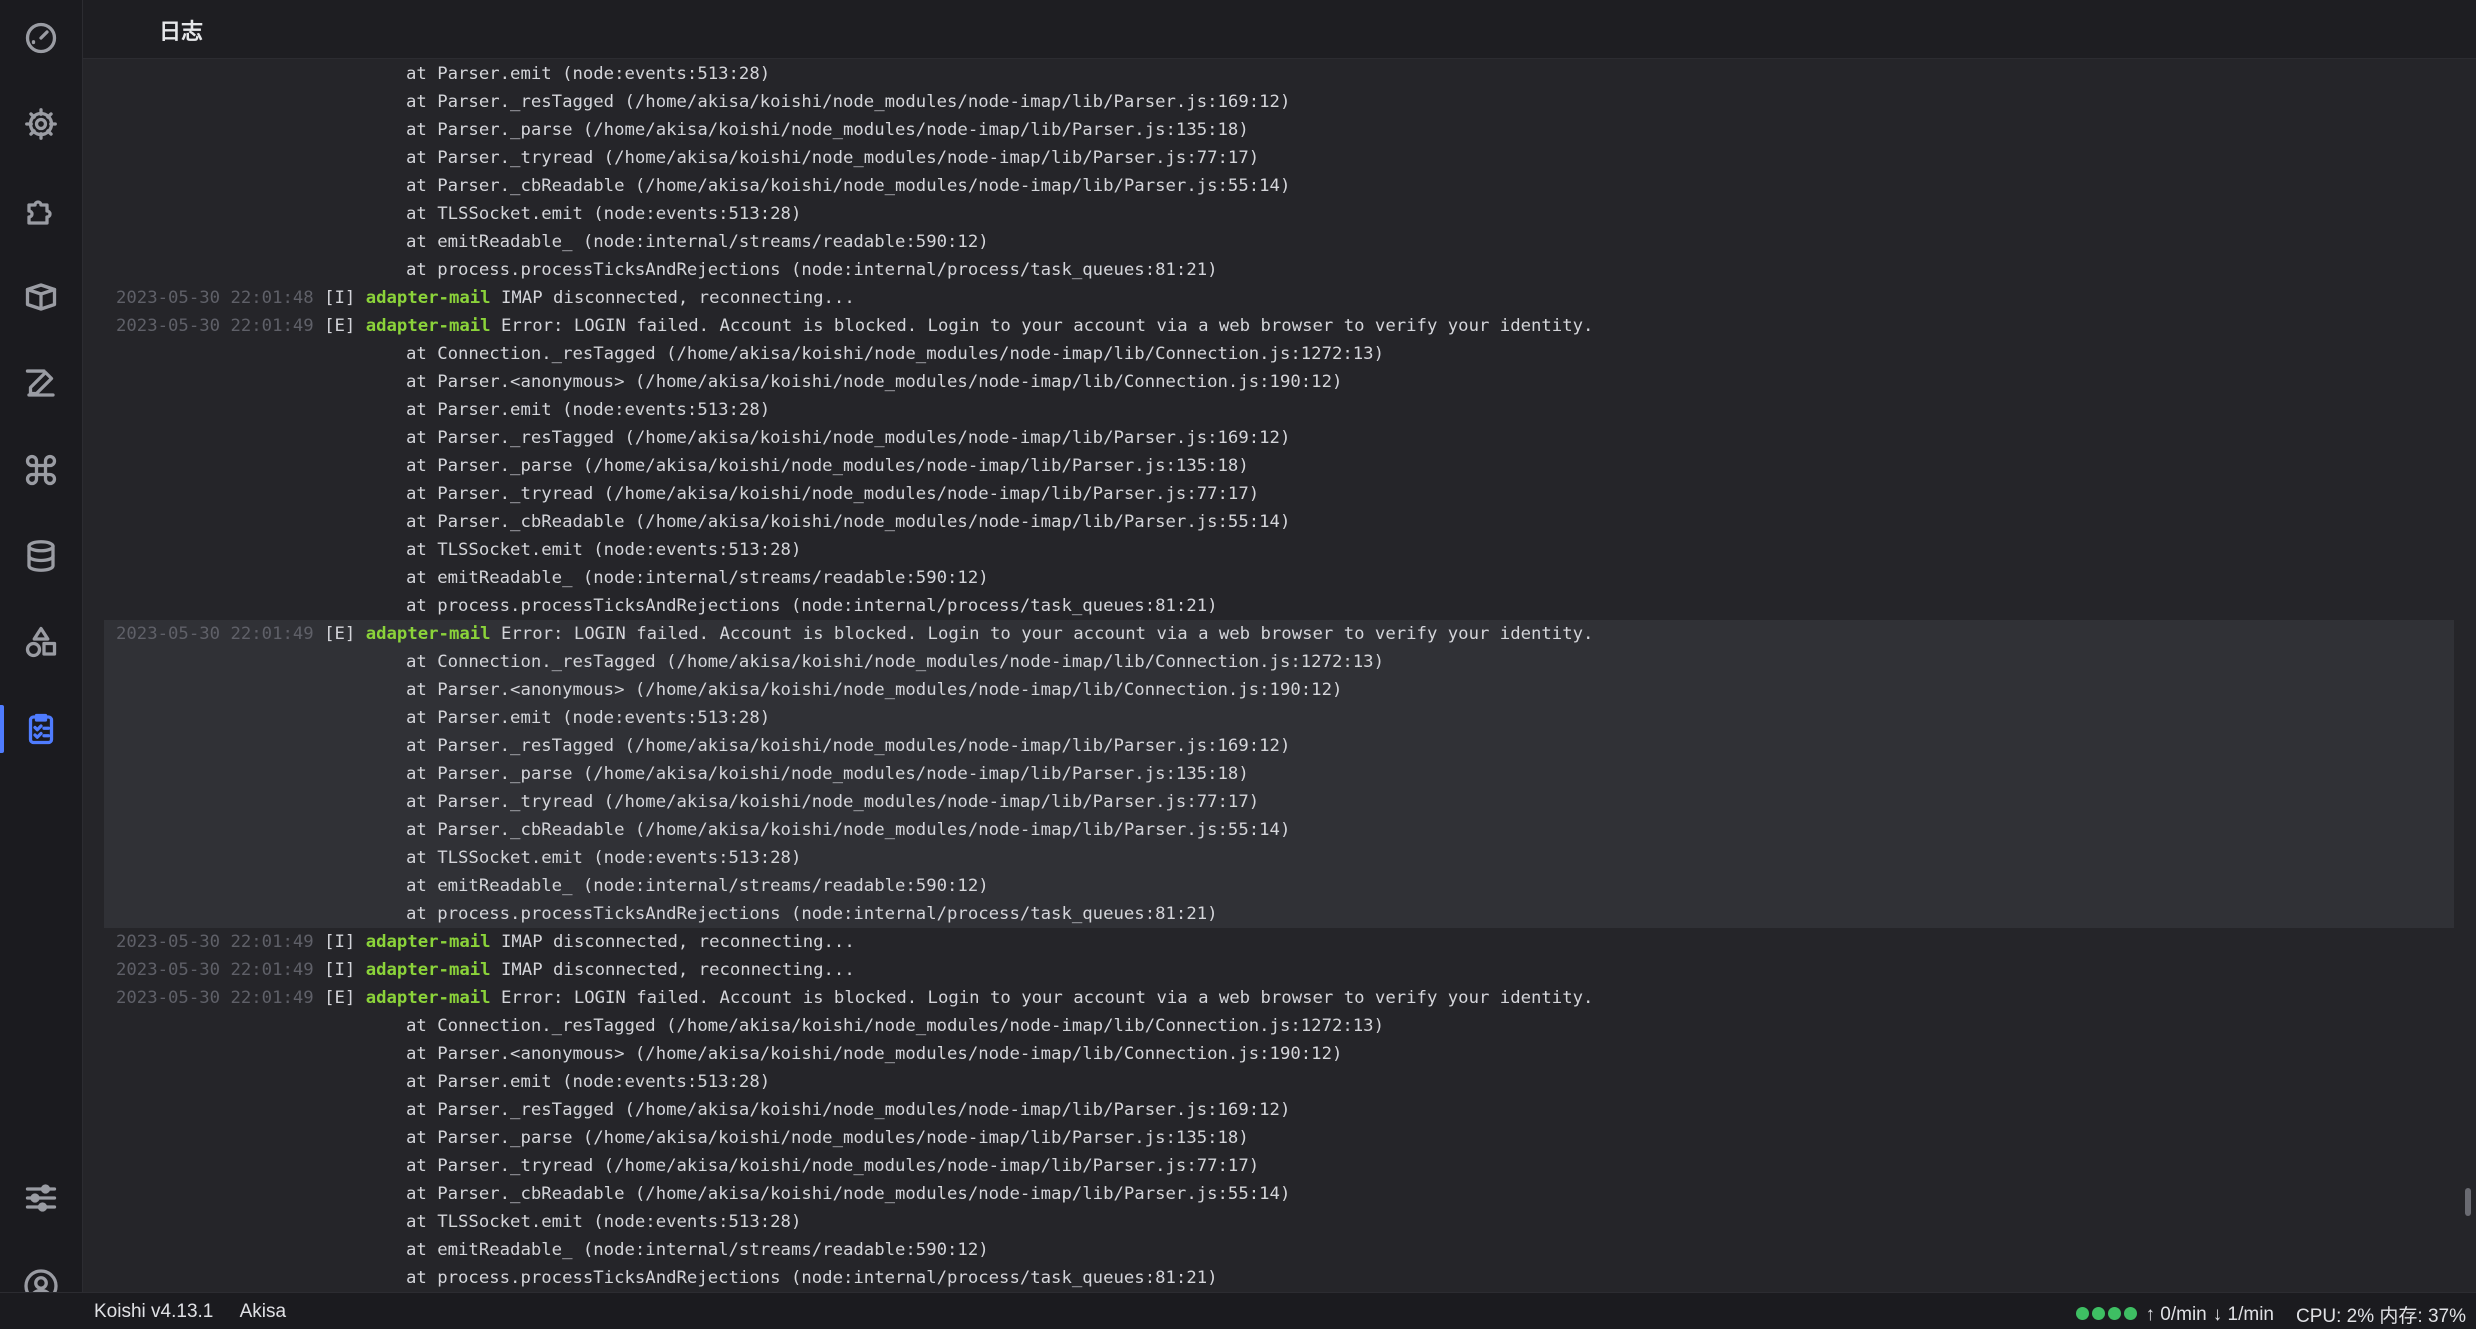  Describe the element at coordinates (2381, 1314) in the screenshot. I see `cpu-memory: CPU: 2% 内存: 37%` at that location.